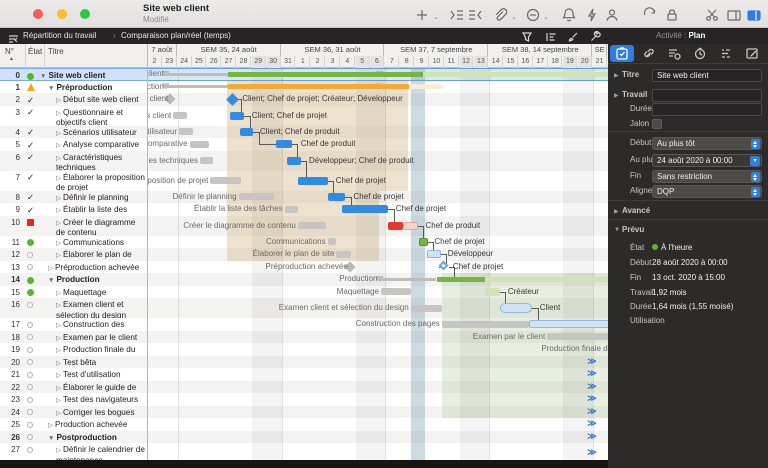  Describe the element at coordinates (427, 86) in the screenshot. I see `actual-summary-remaining` at that location.